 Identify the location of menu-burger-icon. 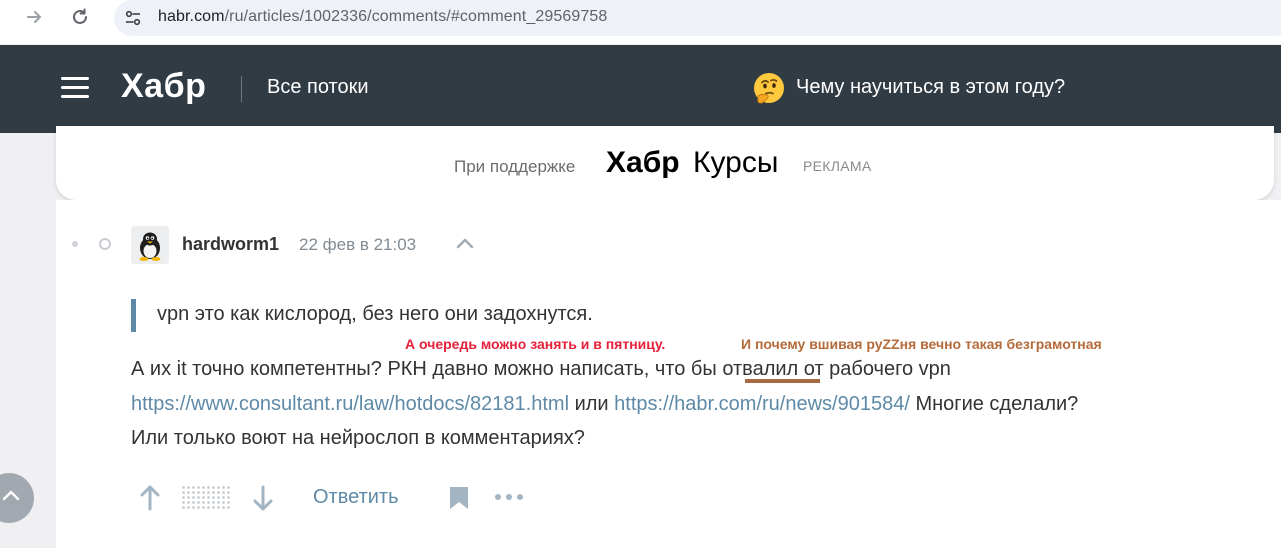
(75, 88).